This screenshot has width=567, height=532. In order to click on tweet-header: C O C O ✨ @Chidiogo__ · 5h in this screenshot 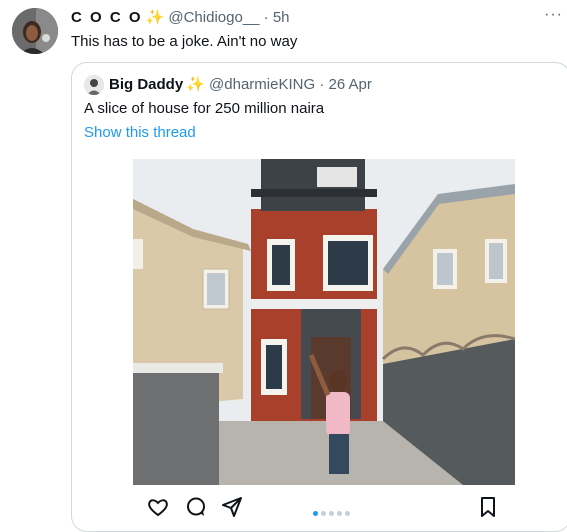, I will do `click(180, 18)`.